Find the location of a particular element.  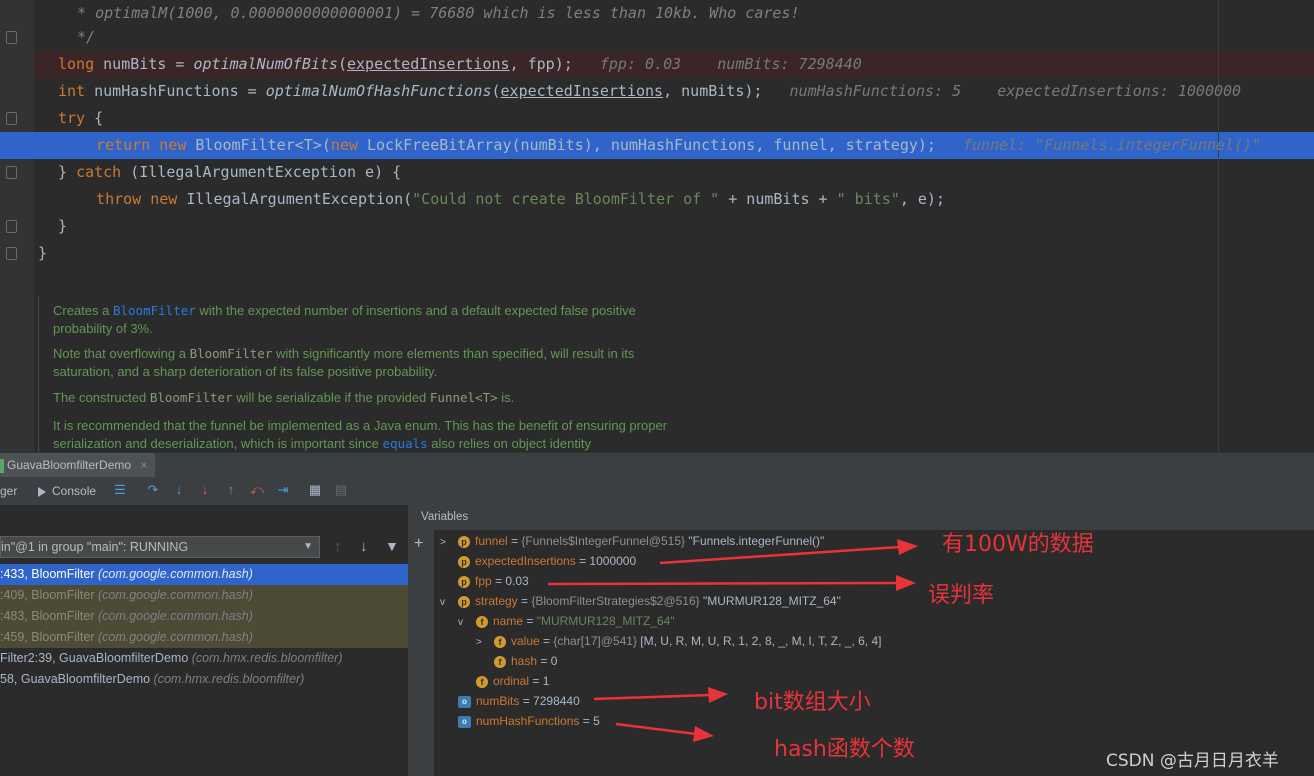

annotation-false-positive-rate: 误判率 is located at coordinates (961, 595).